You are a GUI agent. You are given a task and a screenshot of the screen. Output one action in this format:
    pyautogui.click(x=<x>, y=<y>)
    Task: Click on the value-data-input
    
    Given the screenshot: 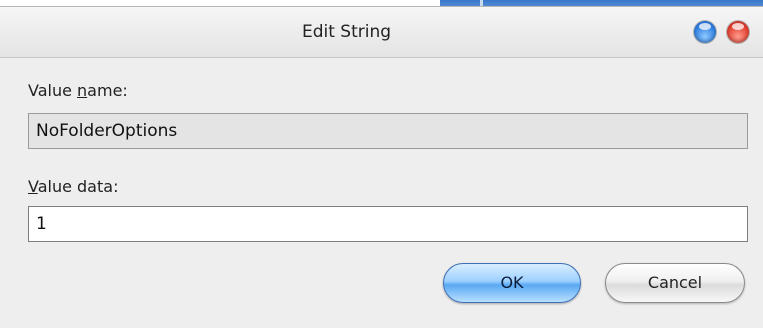 What is the action you would take?
    pyautogui.click(x=391, y=224)
    